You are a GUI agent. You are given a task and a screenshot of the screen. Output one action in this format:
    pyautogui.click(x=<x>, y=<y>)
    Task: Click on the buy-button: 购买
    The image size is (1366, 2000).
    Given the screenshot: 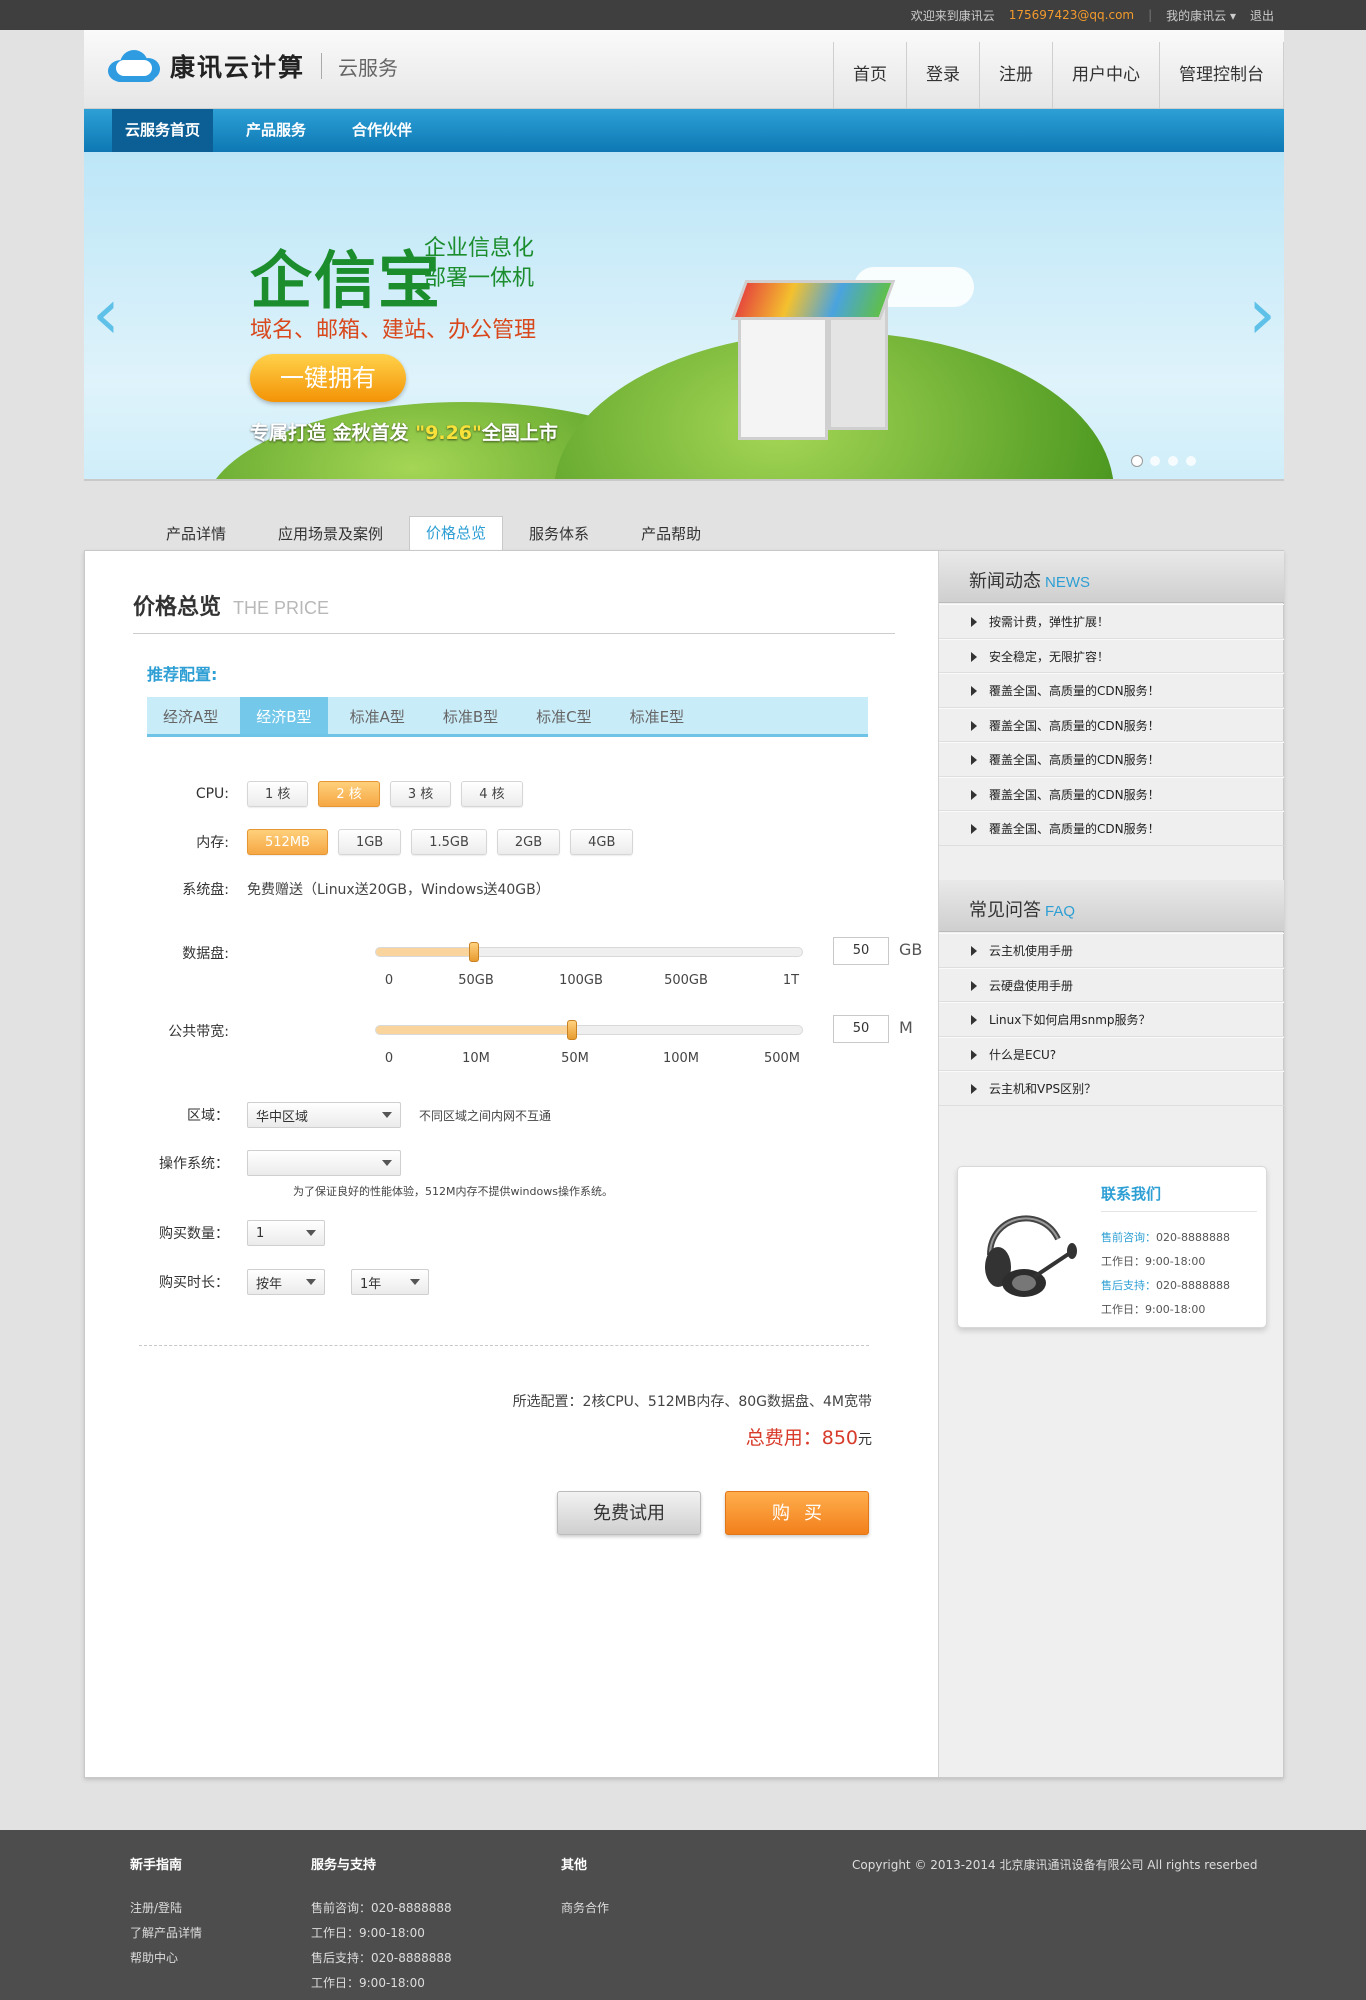 What is the action you would take?
    pyautogui.click(x=797, y=1513)
    